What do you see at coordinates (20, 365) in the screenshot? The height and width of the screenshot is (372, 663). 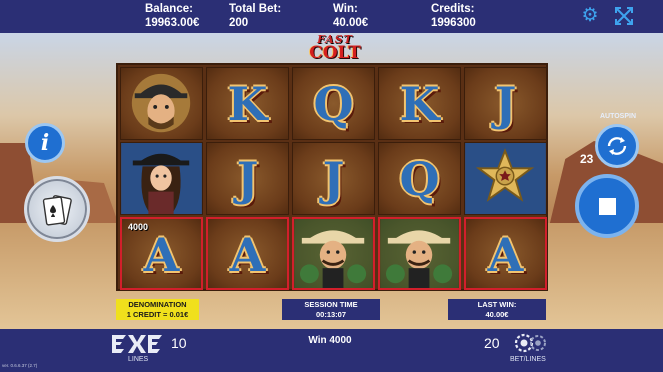 I see `version-text: ver. 0.6.6.37 (2.7)` at bounding box center [20, 365].